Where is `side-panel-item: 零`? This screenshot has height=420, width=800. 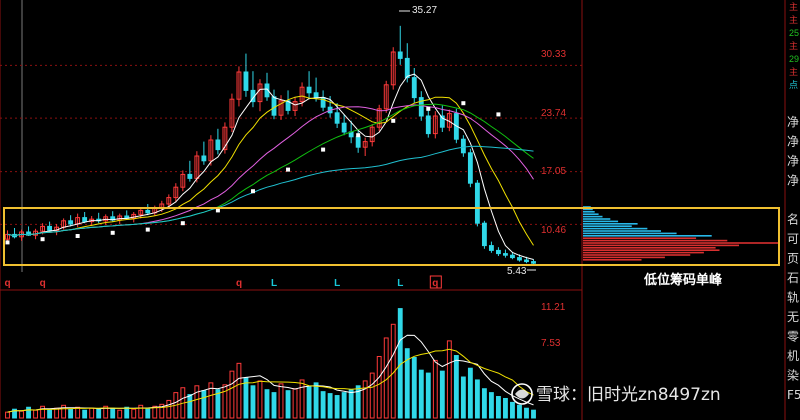
side-panel-item: 零 is located at coordinates (793, 337).